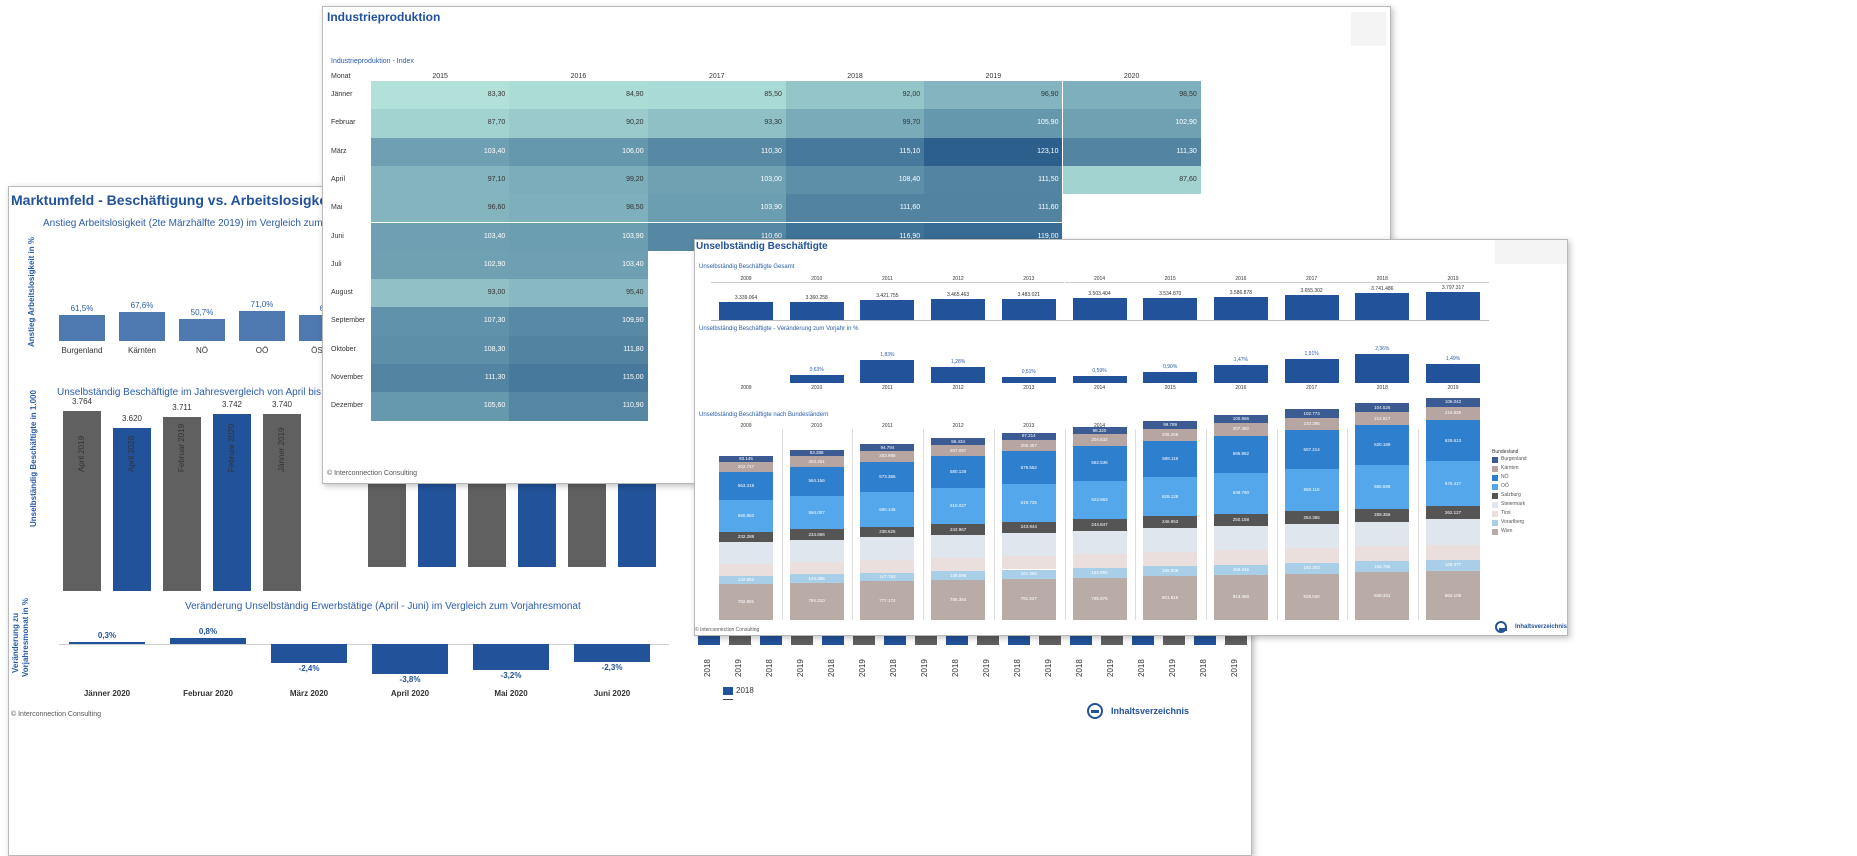 The height and width of the screenshot is (856, 1857). Describe the element at coordinates (746, 536) in the screenshot. I see `stack-label: 232.288` at that location.